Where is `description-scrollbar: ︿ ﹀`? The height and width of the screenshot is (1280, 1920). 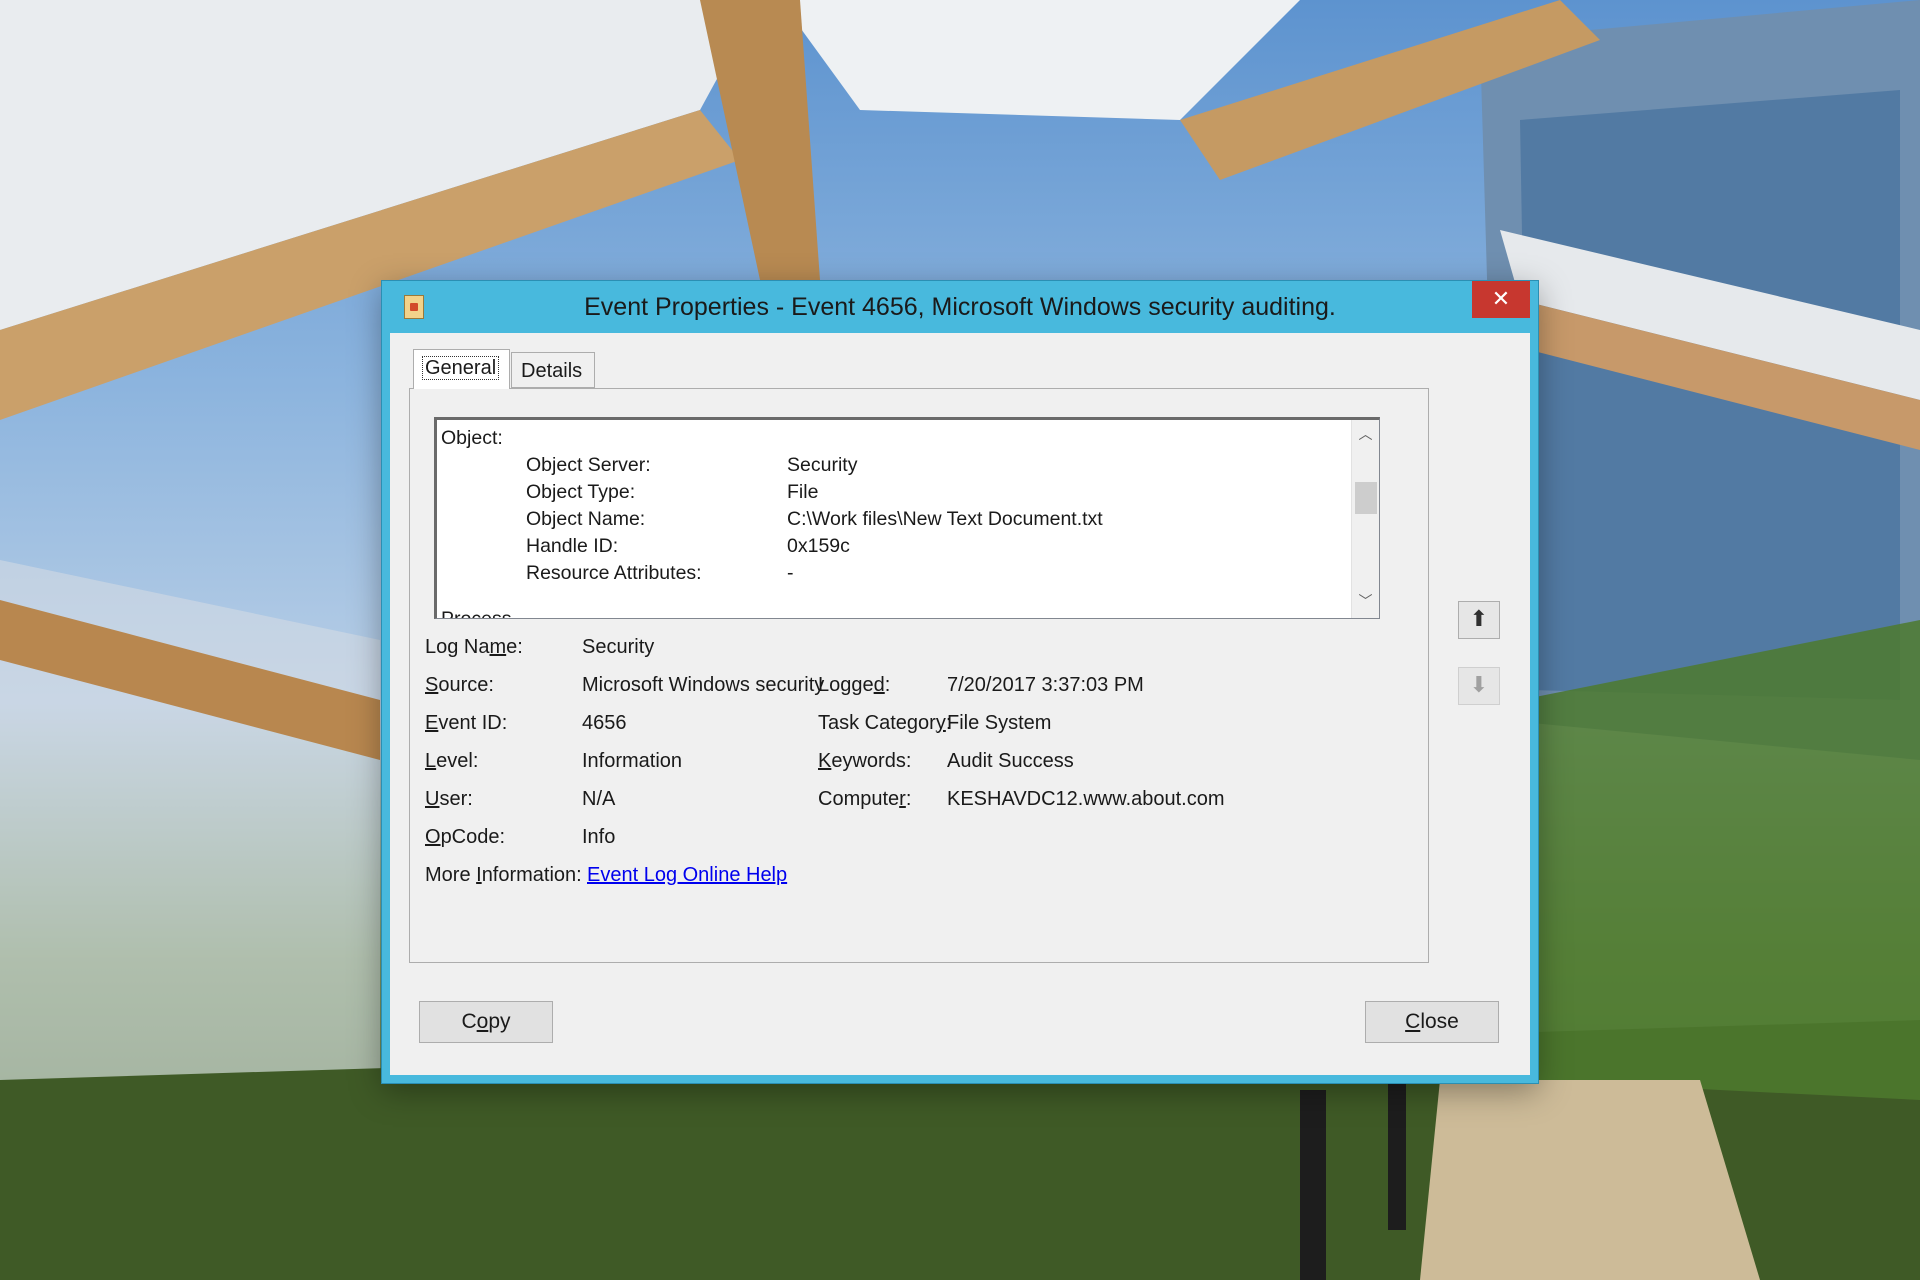
description-scrollbar: ︿ ﹀ is located at coordinates (1365, 519).